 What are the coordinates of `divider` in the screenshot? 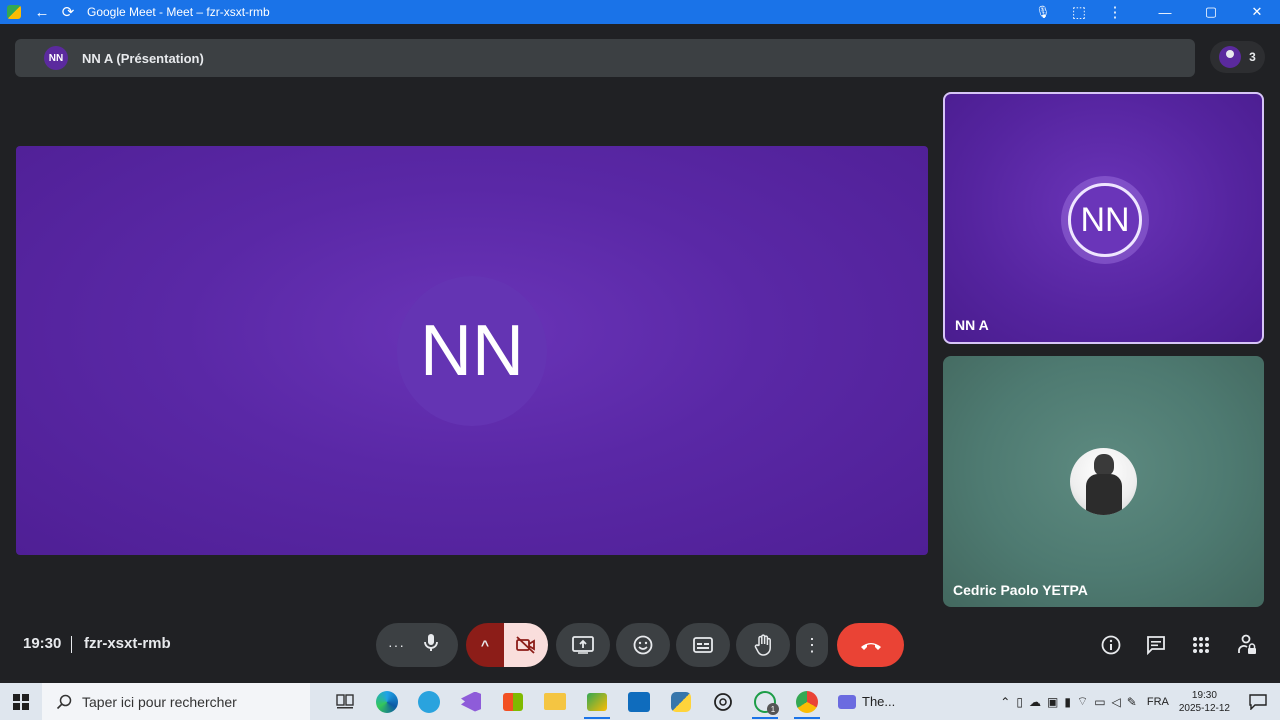 It's located at (71, 644).